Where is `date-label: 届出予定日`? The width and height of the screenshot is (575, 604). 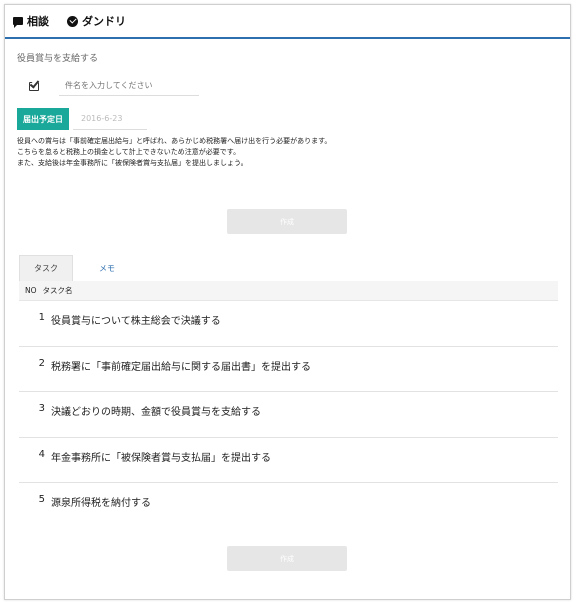 date-label: 届出予定日 is located at coordinates (43, 119).